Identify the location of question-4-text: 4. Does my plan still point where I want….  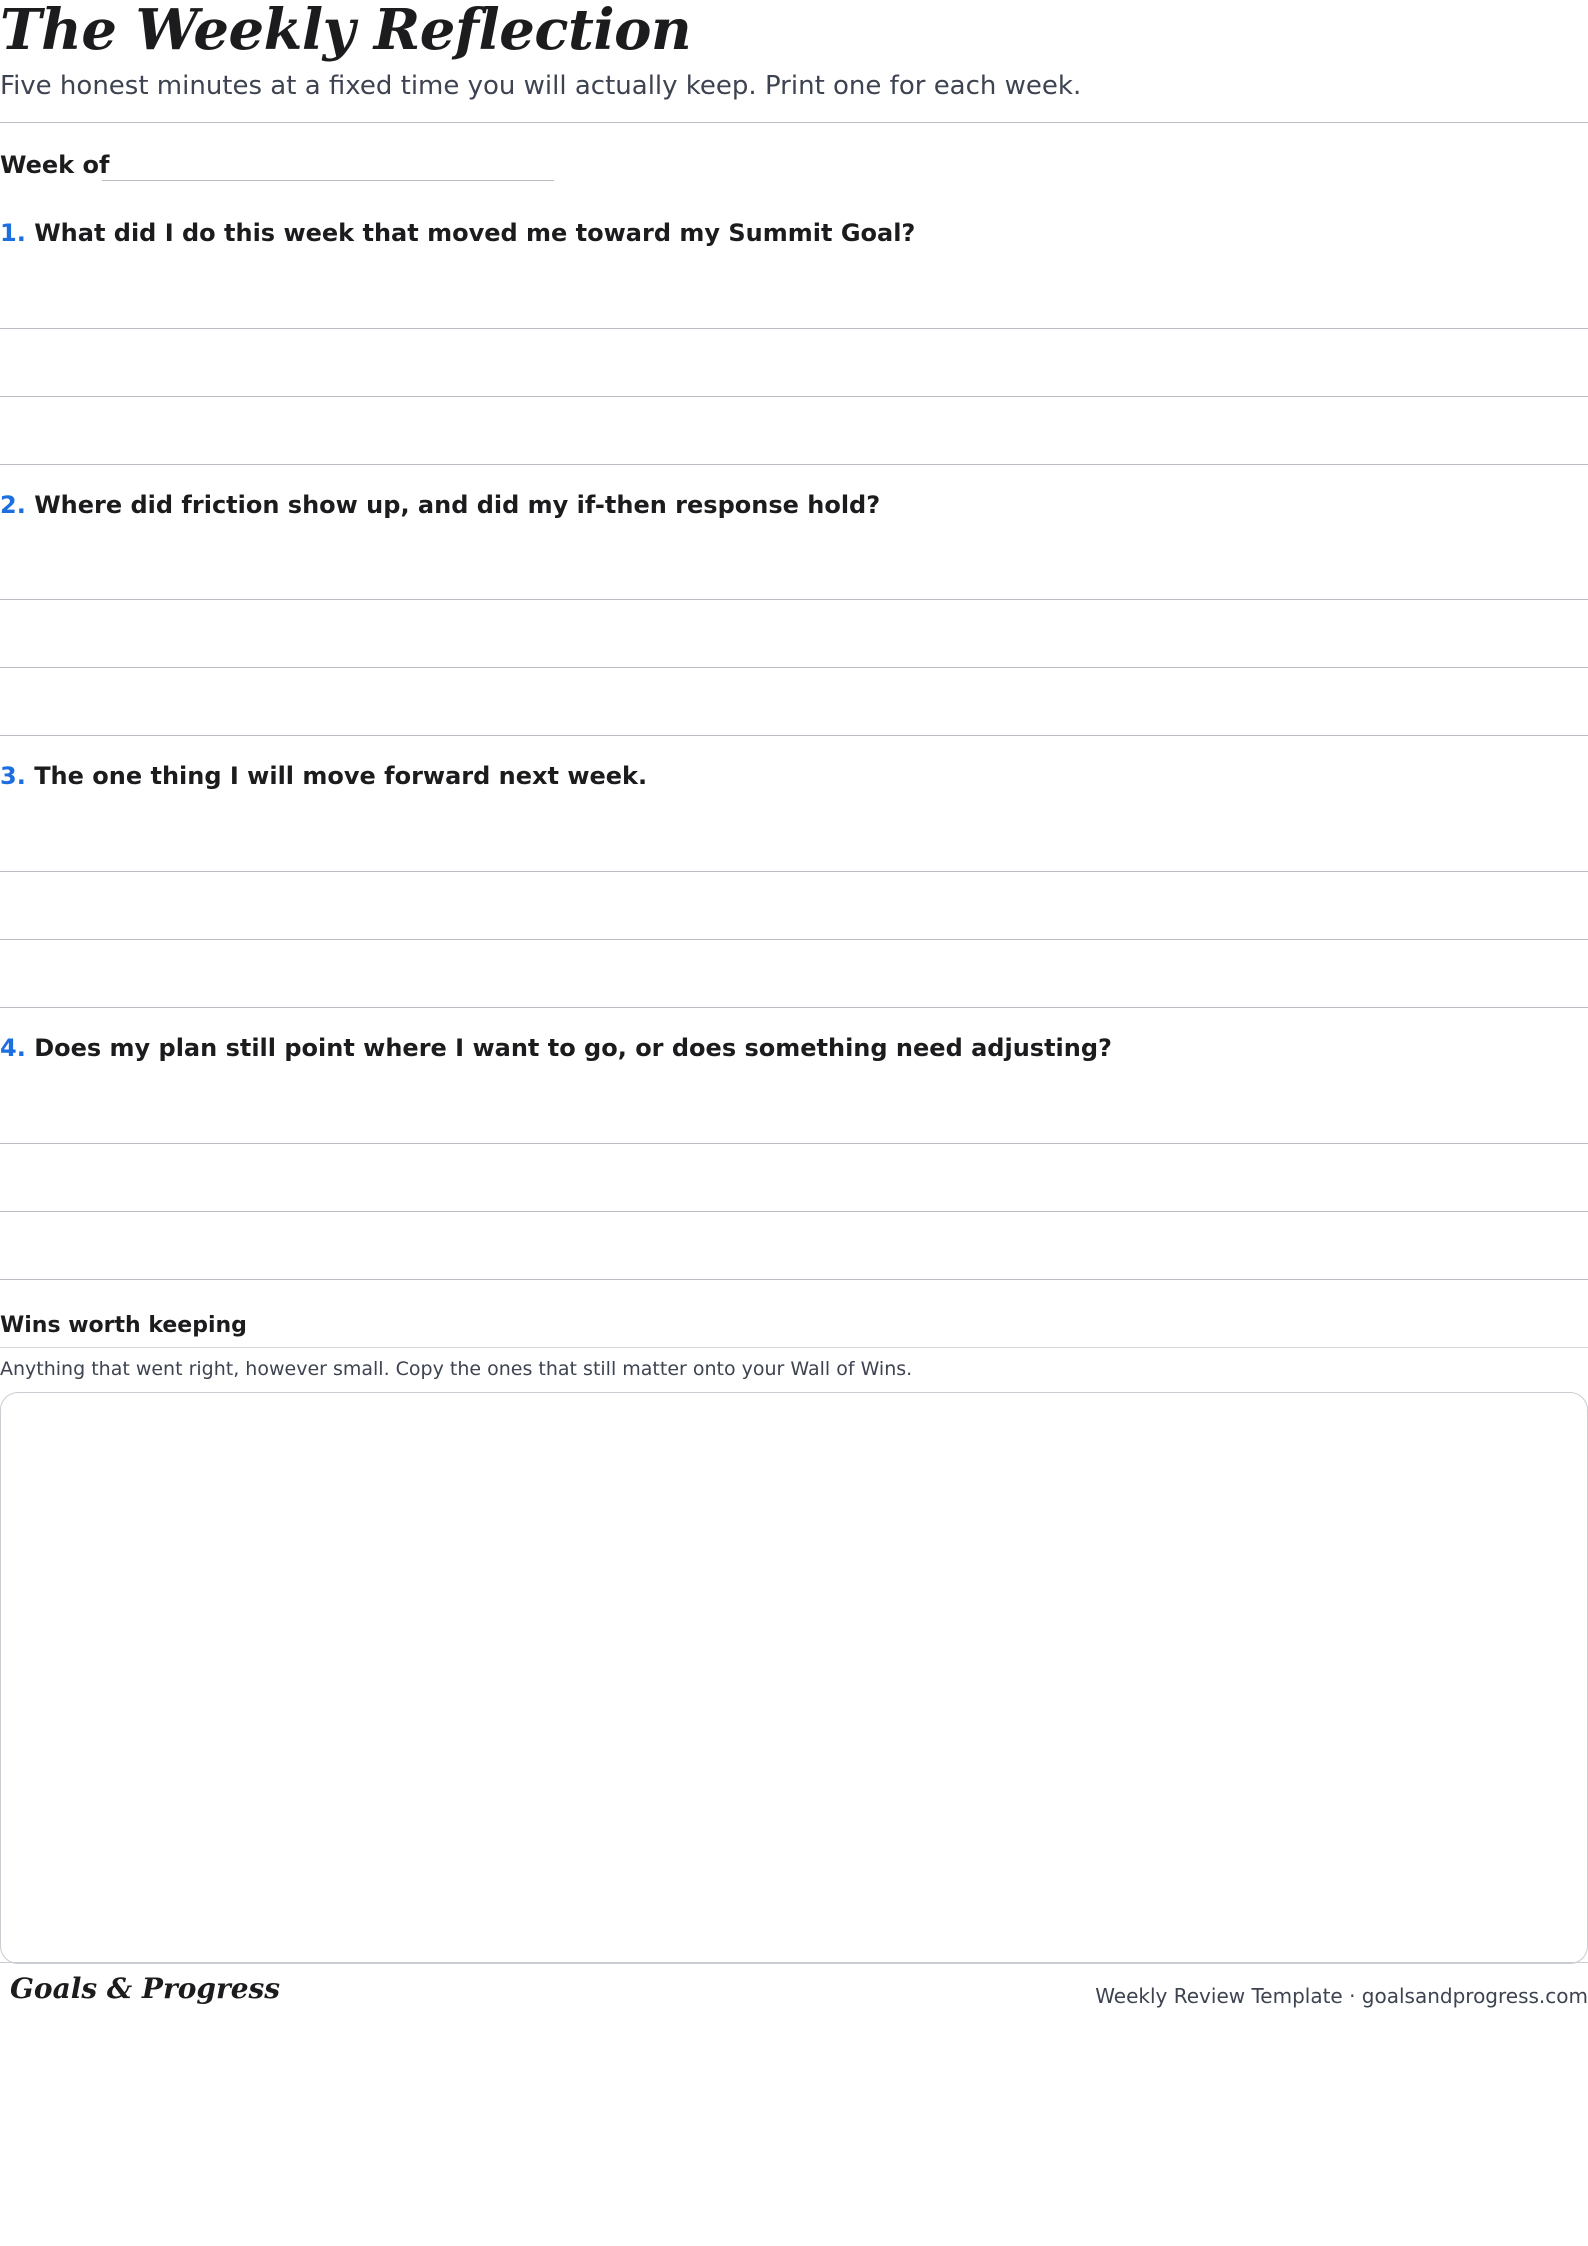
(556, 1048).